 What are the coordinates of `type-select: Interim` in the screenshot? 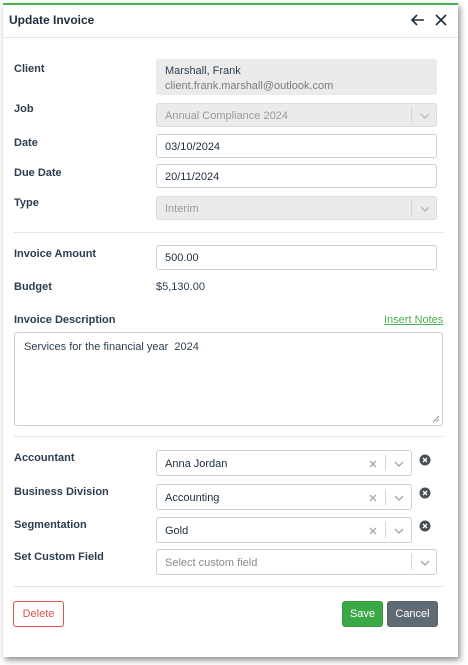 It's located at (296, 208).